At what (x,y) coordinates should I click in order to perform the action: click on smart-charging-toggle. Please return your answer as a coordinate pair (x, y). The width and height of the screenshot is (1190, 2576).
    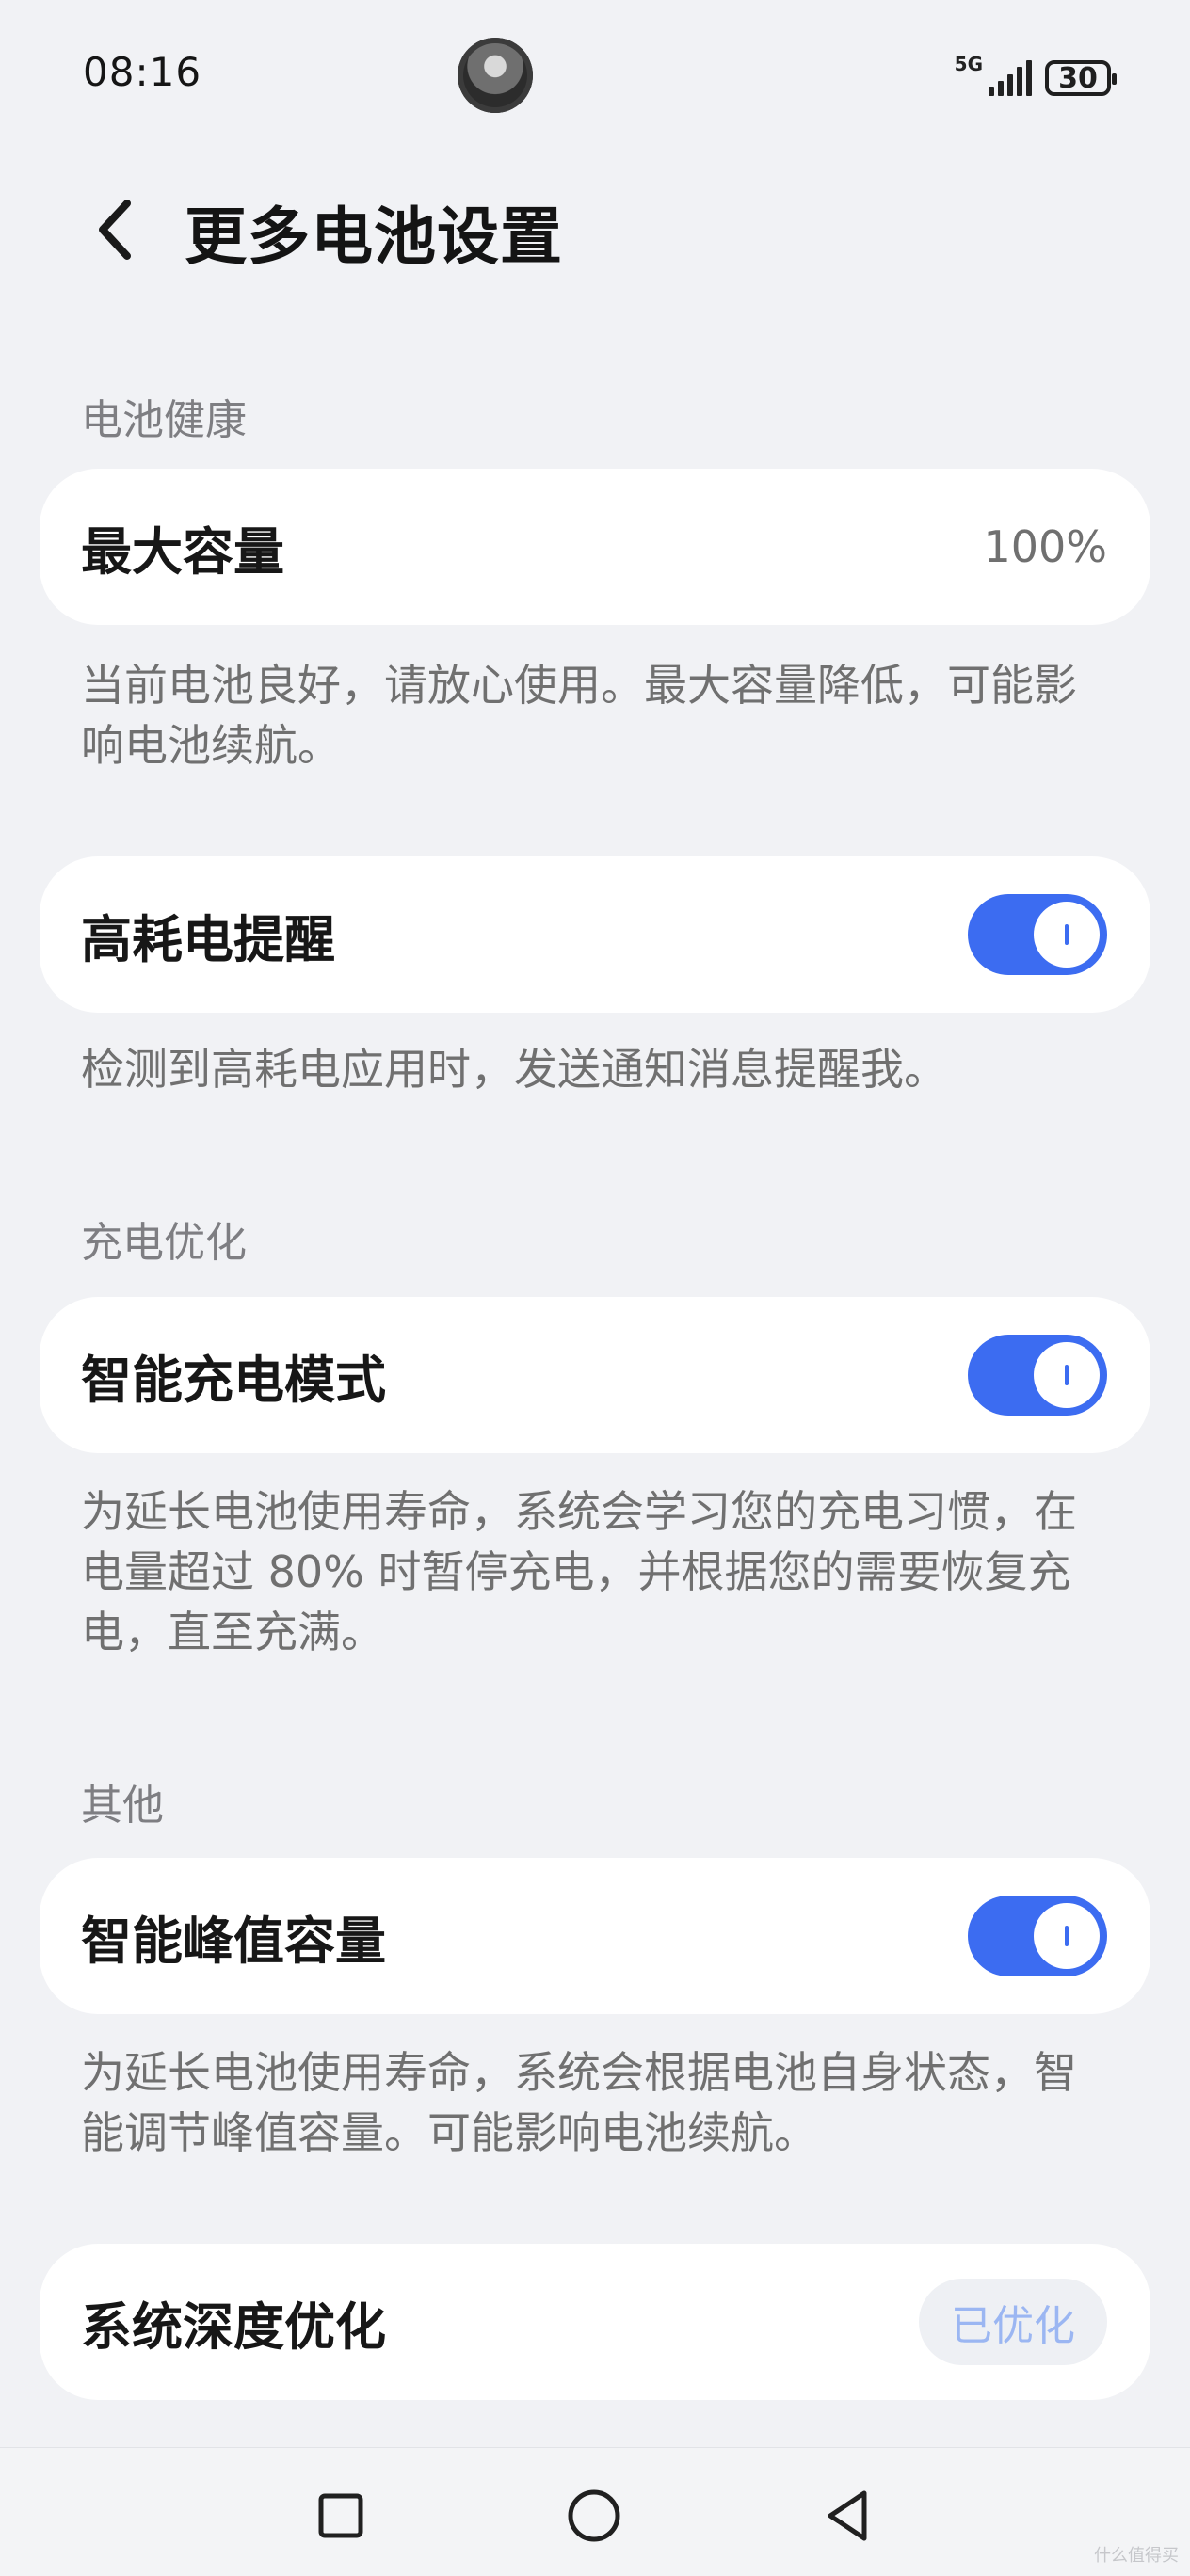
    Looking at the image, I should click on (1037, 1375).